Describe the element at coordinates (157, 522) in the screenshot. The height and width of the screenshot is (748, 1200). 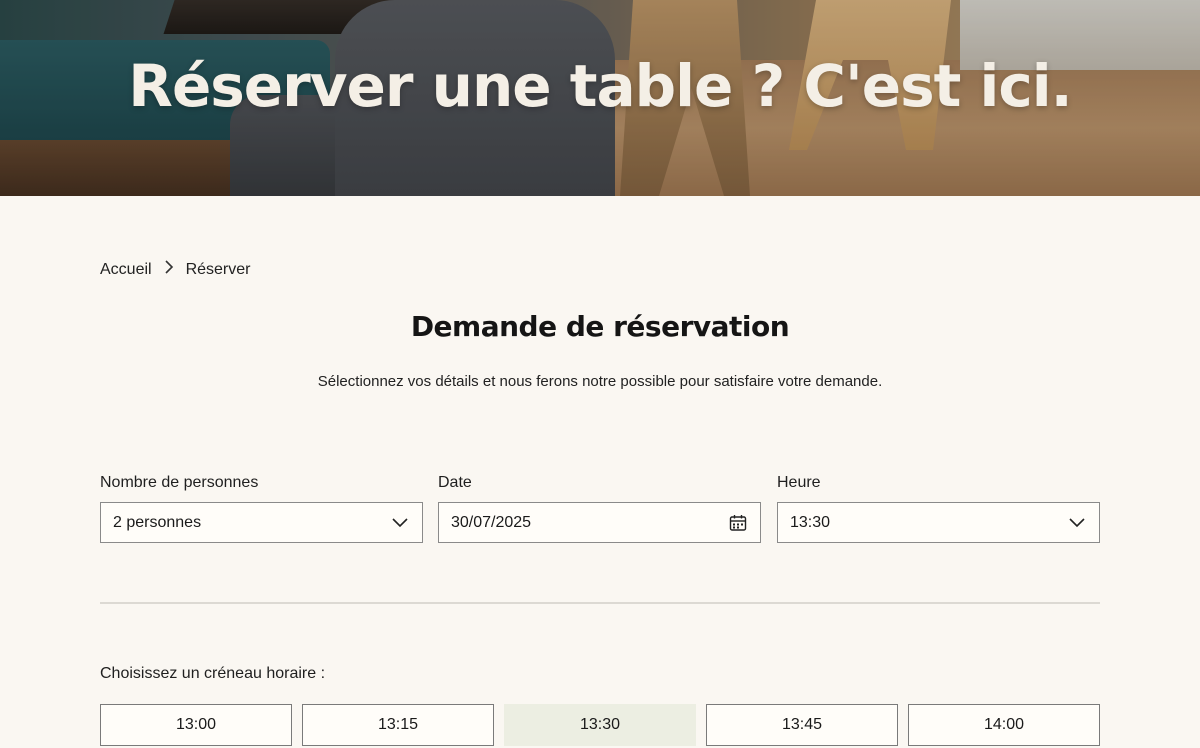
I see `persons-value: 2 personnes` at that location.